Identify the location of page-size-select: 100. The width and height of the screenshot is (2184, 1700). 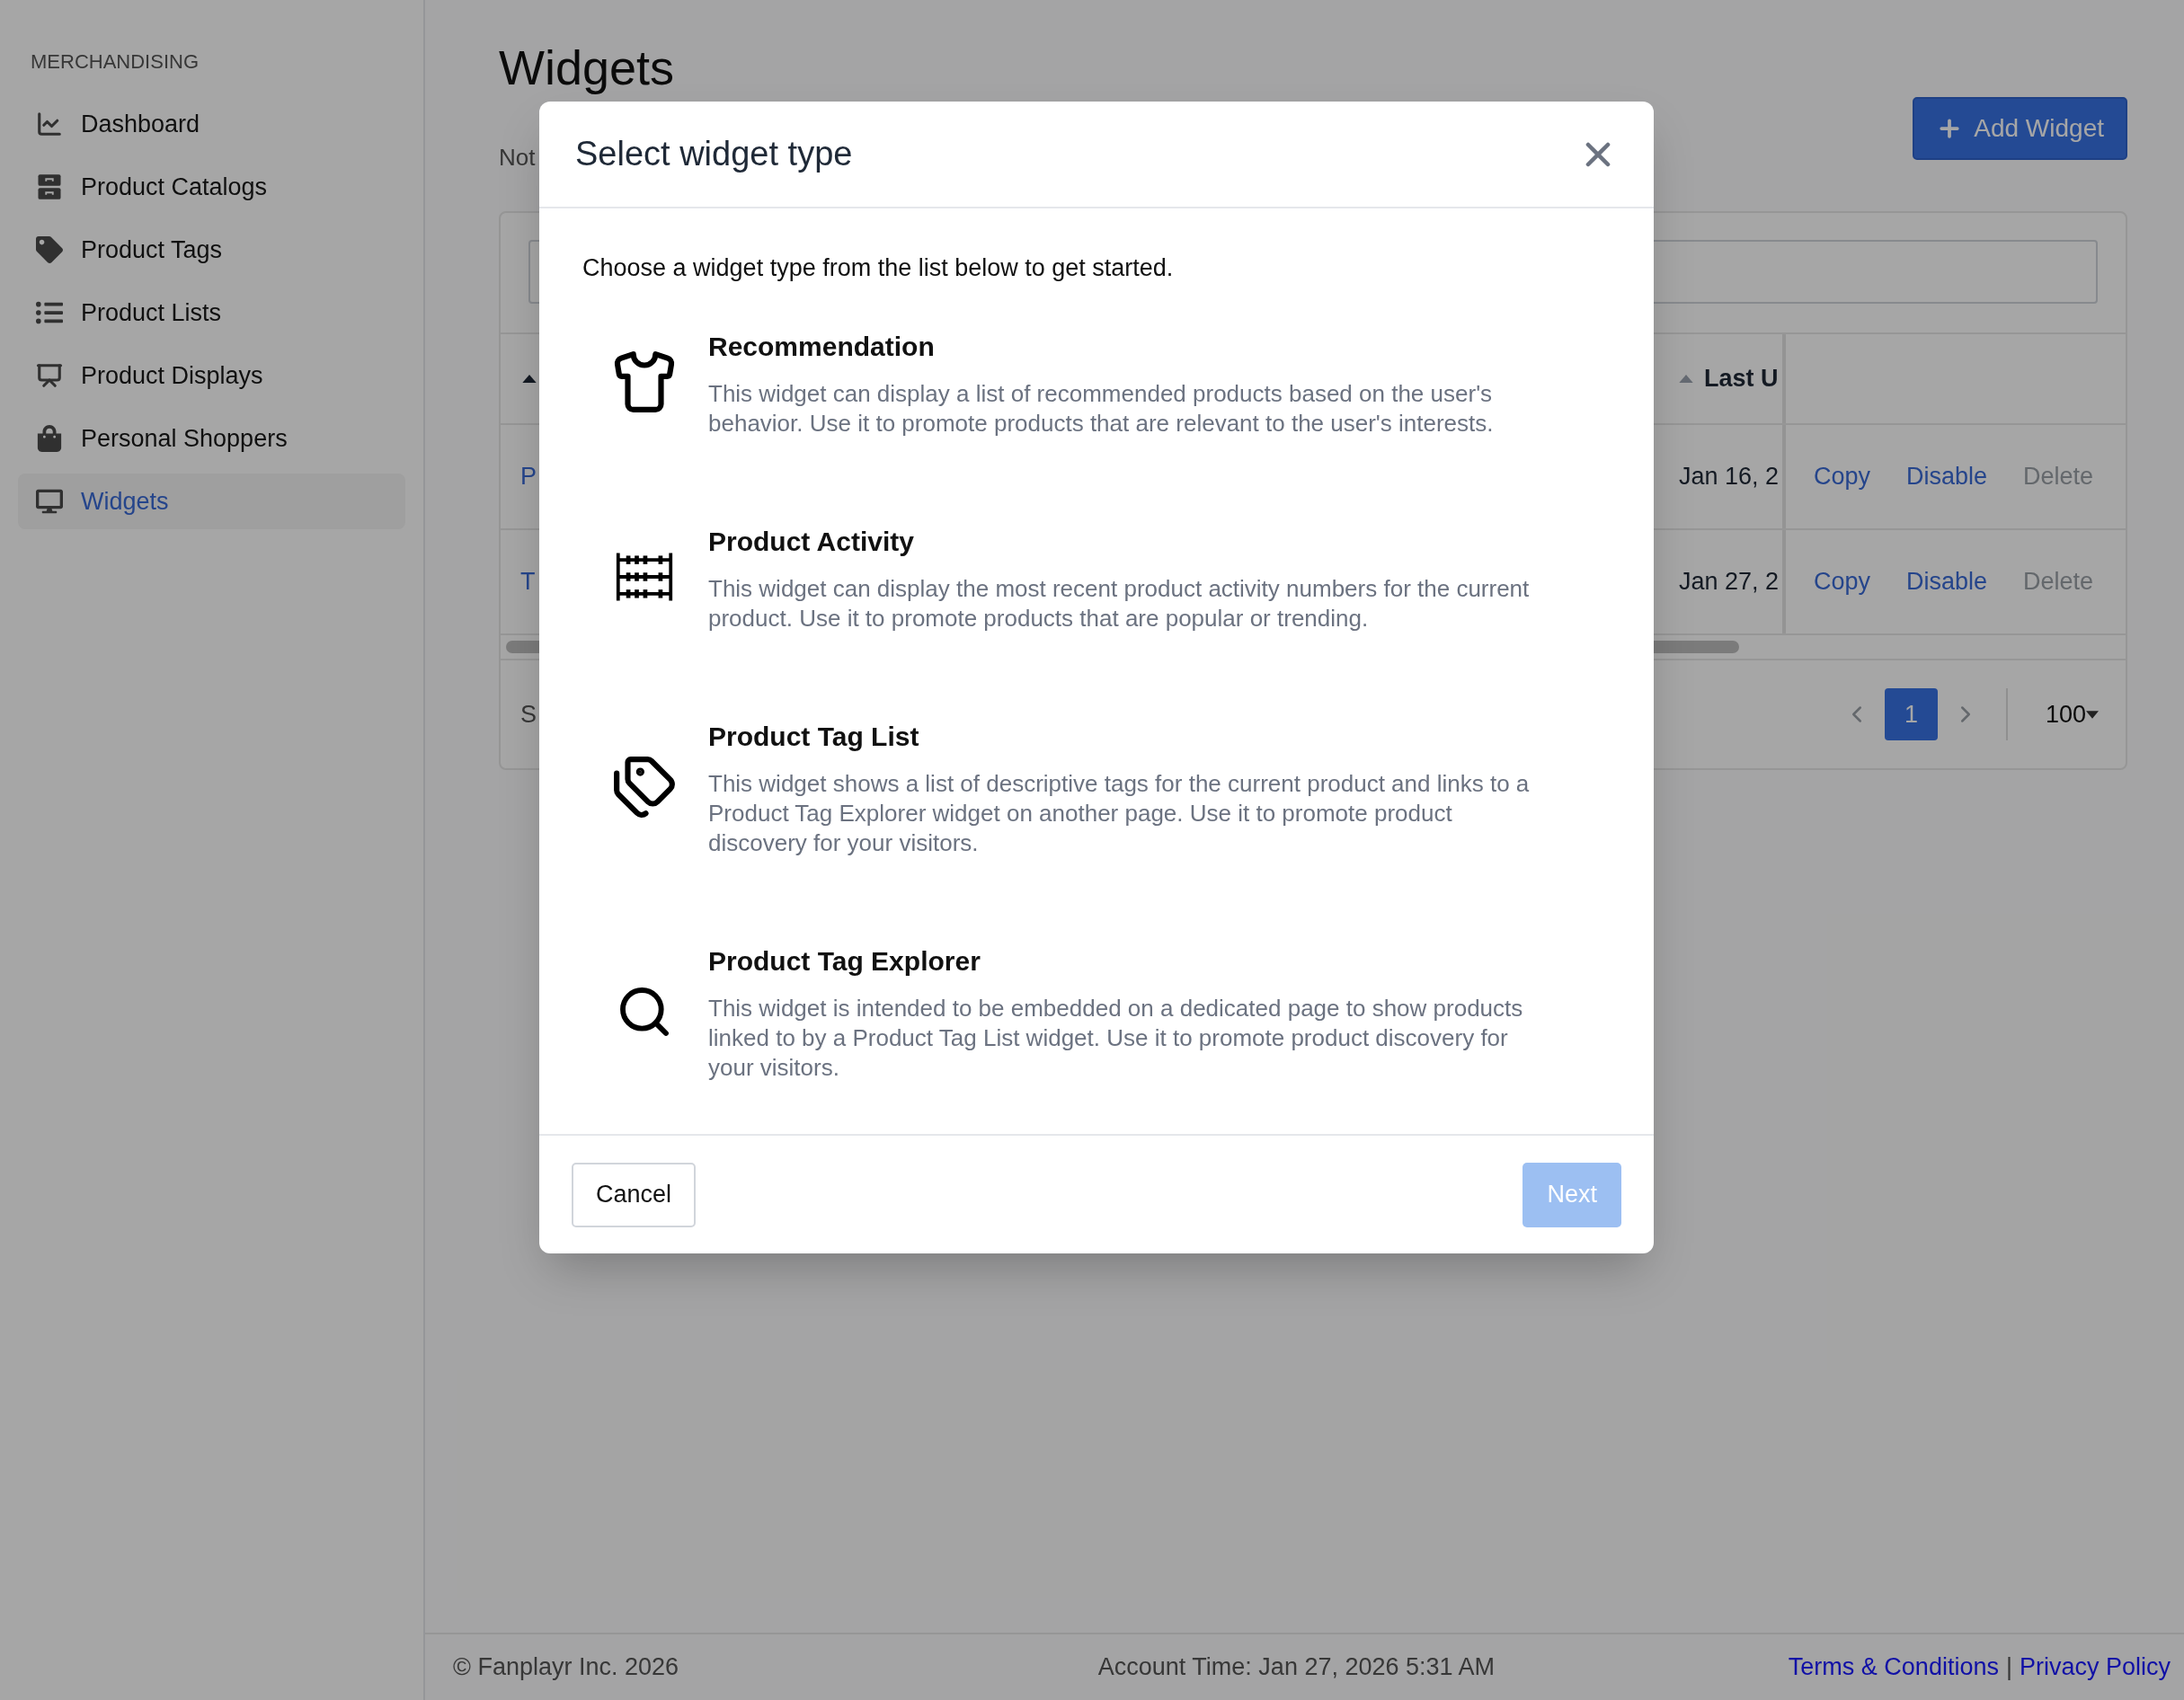
(2072, 714).